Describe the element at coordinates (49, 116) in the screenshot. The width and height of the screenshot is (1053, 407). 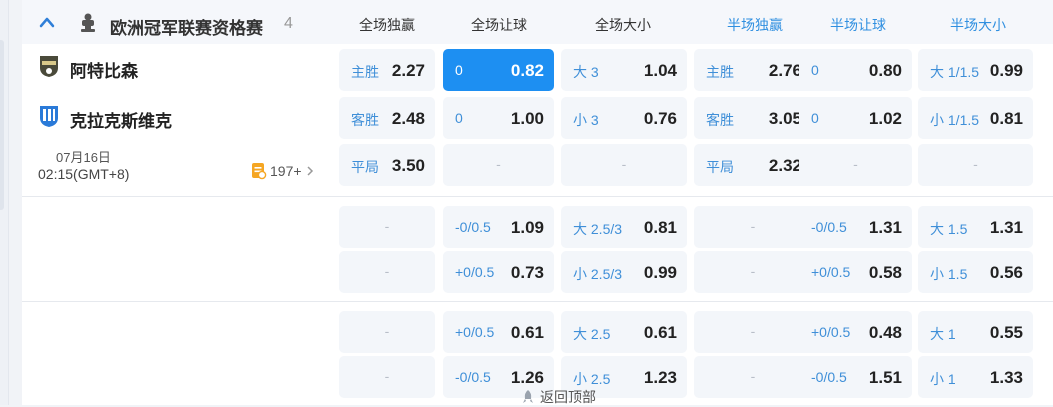
I see `away-team-crest-icon` at that location.